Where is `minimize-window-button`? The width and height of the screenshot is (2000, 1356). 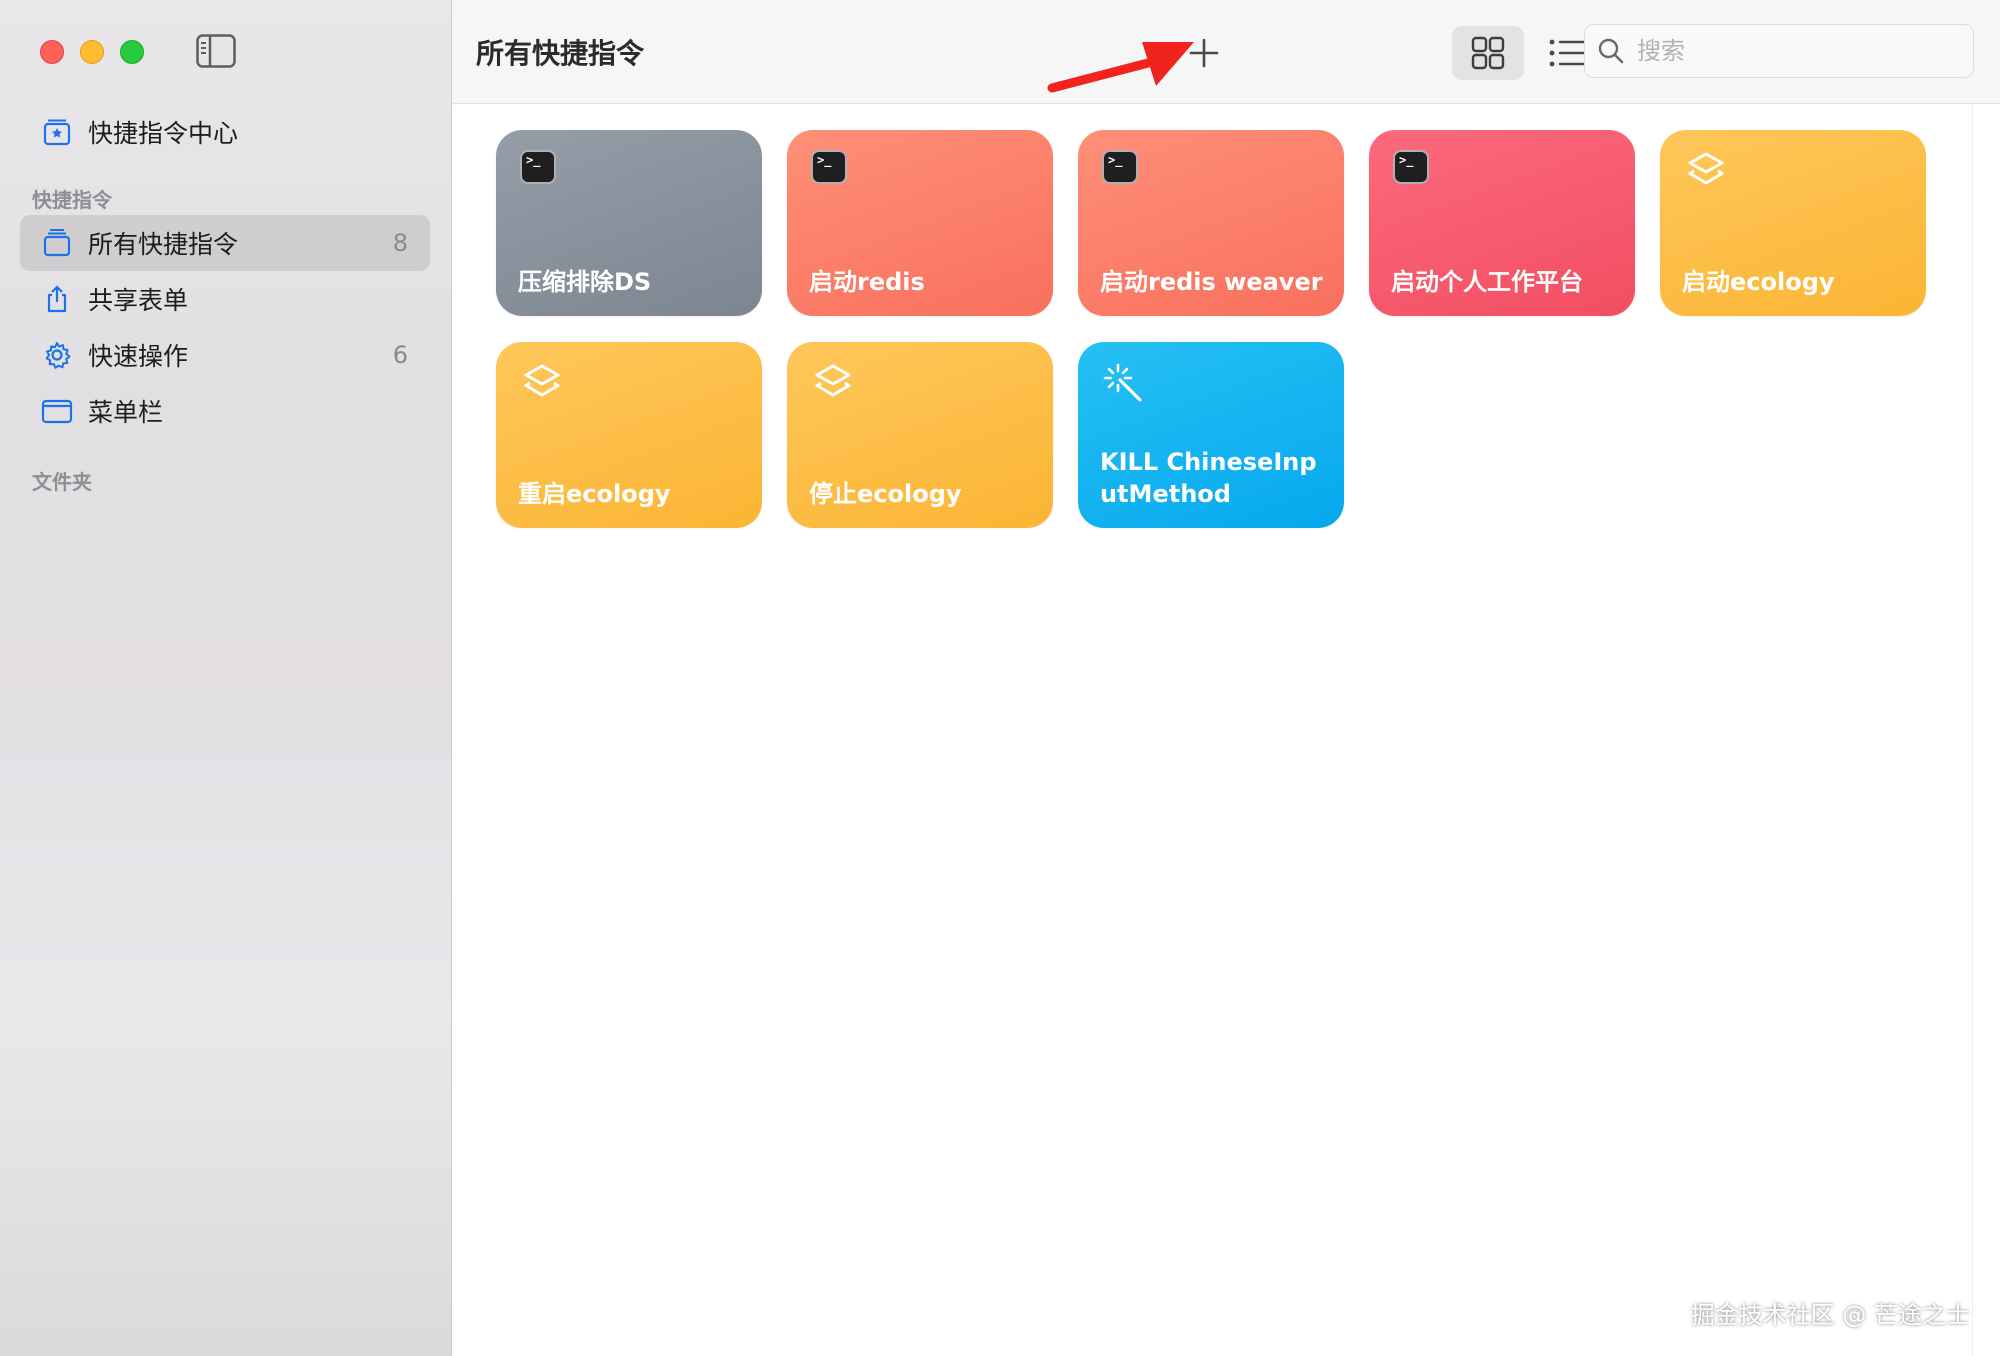 minimize-window-button is located at coordinates (92, 52).